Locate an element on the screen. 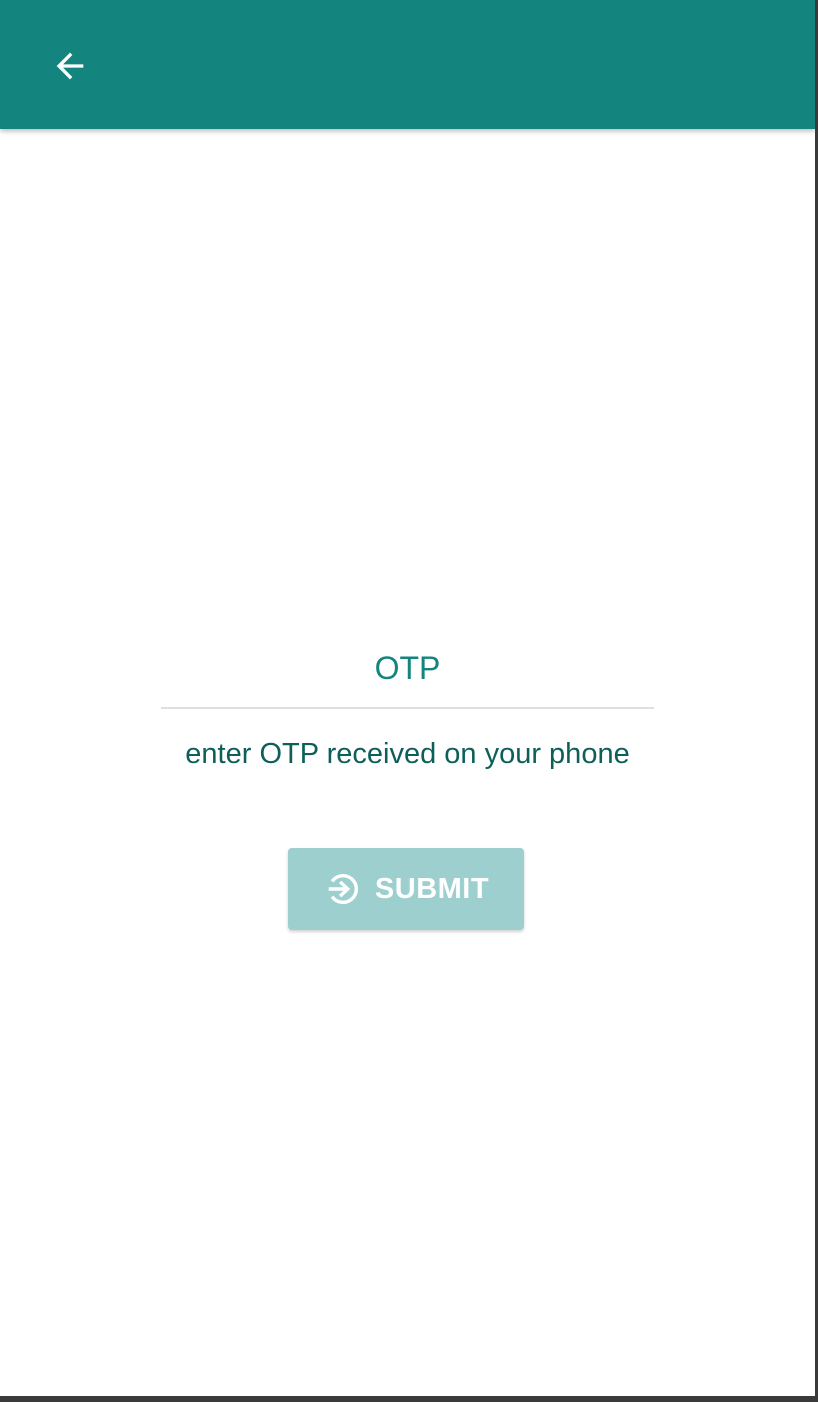  arrow-back-icon is located at coordinates (70, 66).